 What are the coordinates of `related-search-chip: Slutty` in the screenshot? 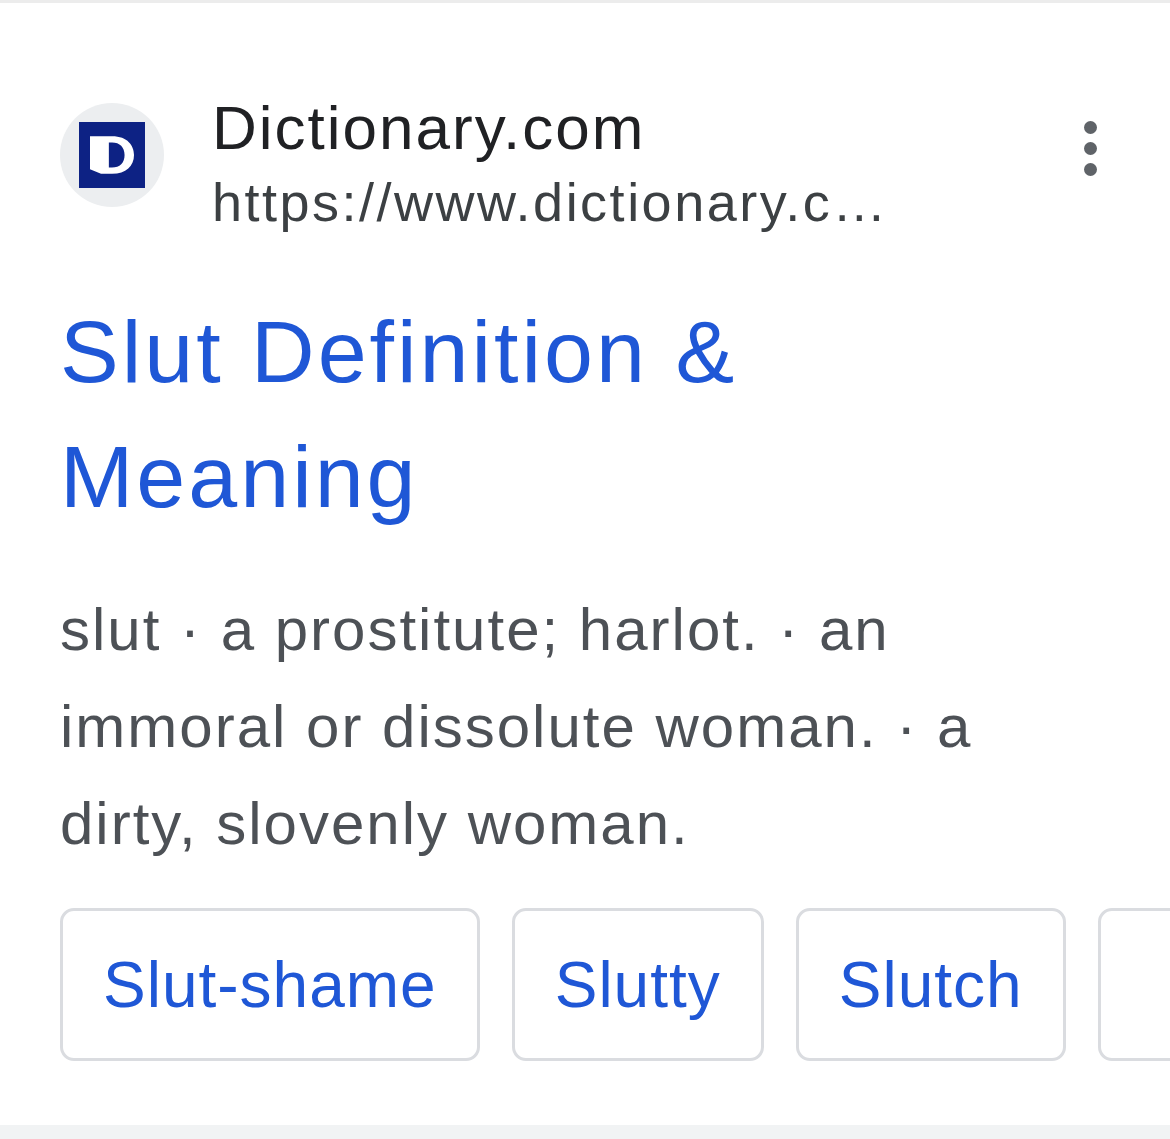 It's located at (637, 984).